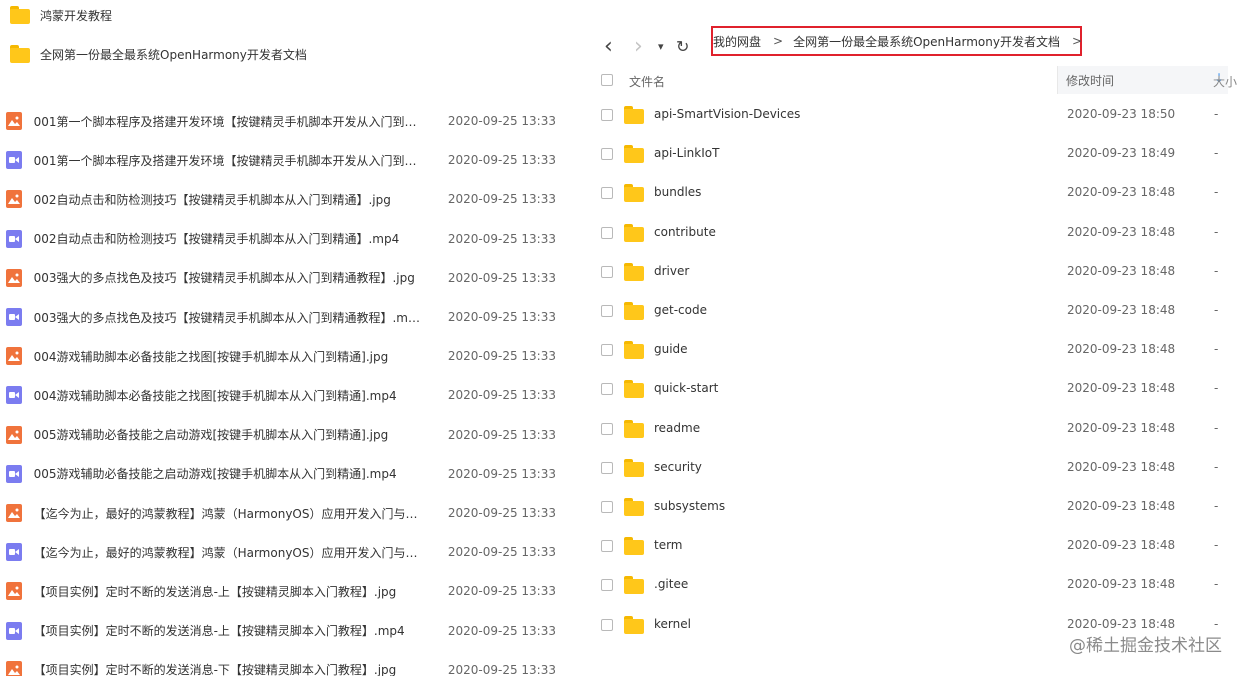 This screenshot has height=676, width=1240. I want to click on back-icon: ‹, so click(608, 46).